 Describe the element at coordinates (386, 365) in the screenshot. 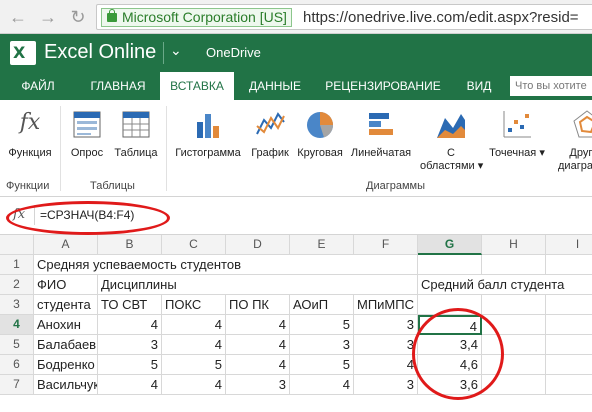

I see `cell-F6: 4` at that location.